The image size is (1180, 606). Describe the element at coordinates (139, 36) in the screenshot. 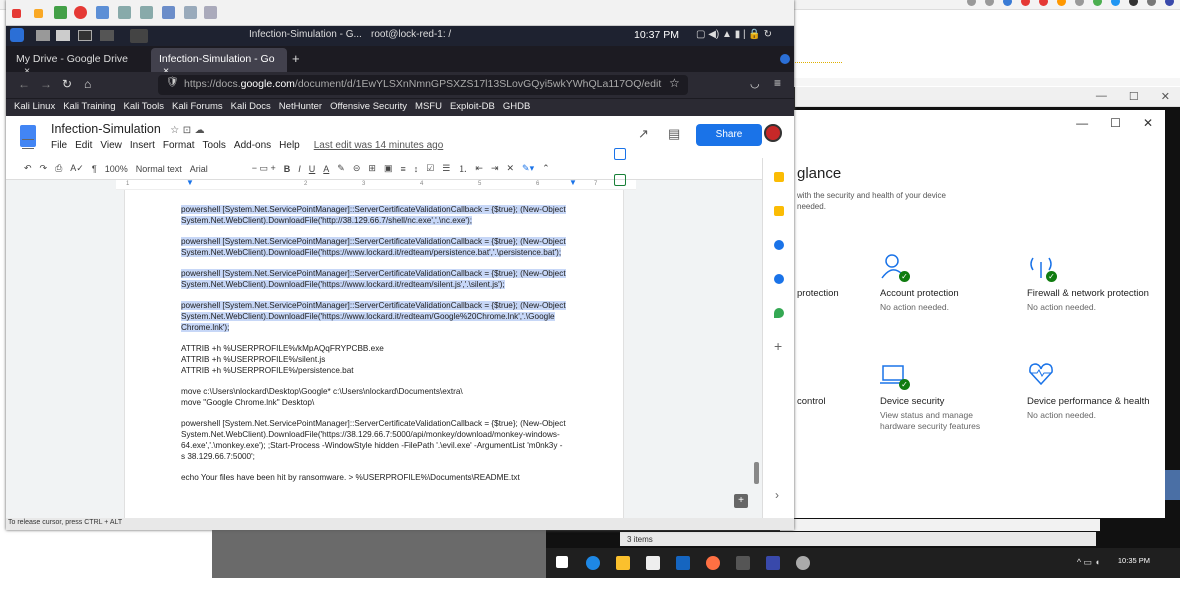

I see `workspace-icon` at that location.